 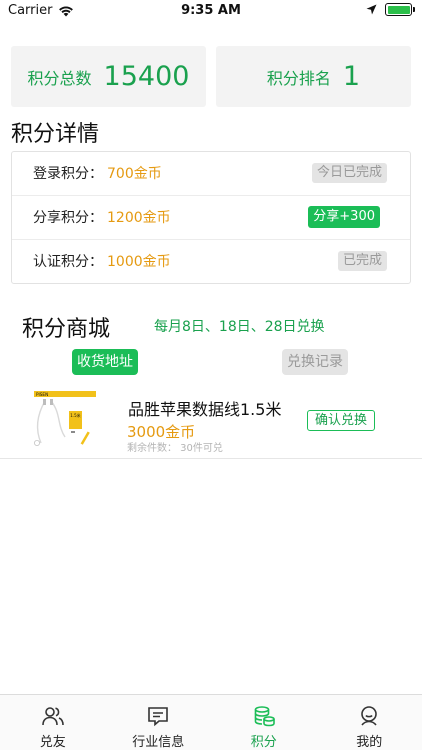 I want to click on tab-profile: 我的, so click(x=369, y=722).